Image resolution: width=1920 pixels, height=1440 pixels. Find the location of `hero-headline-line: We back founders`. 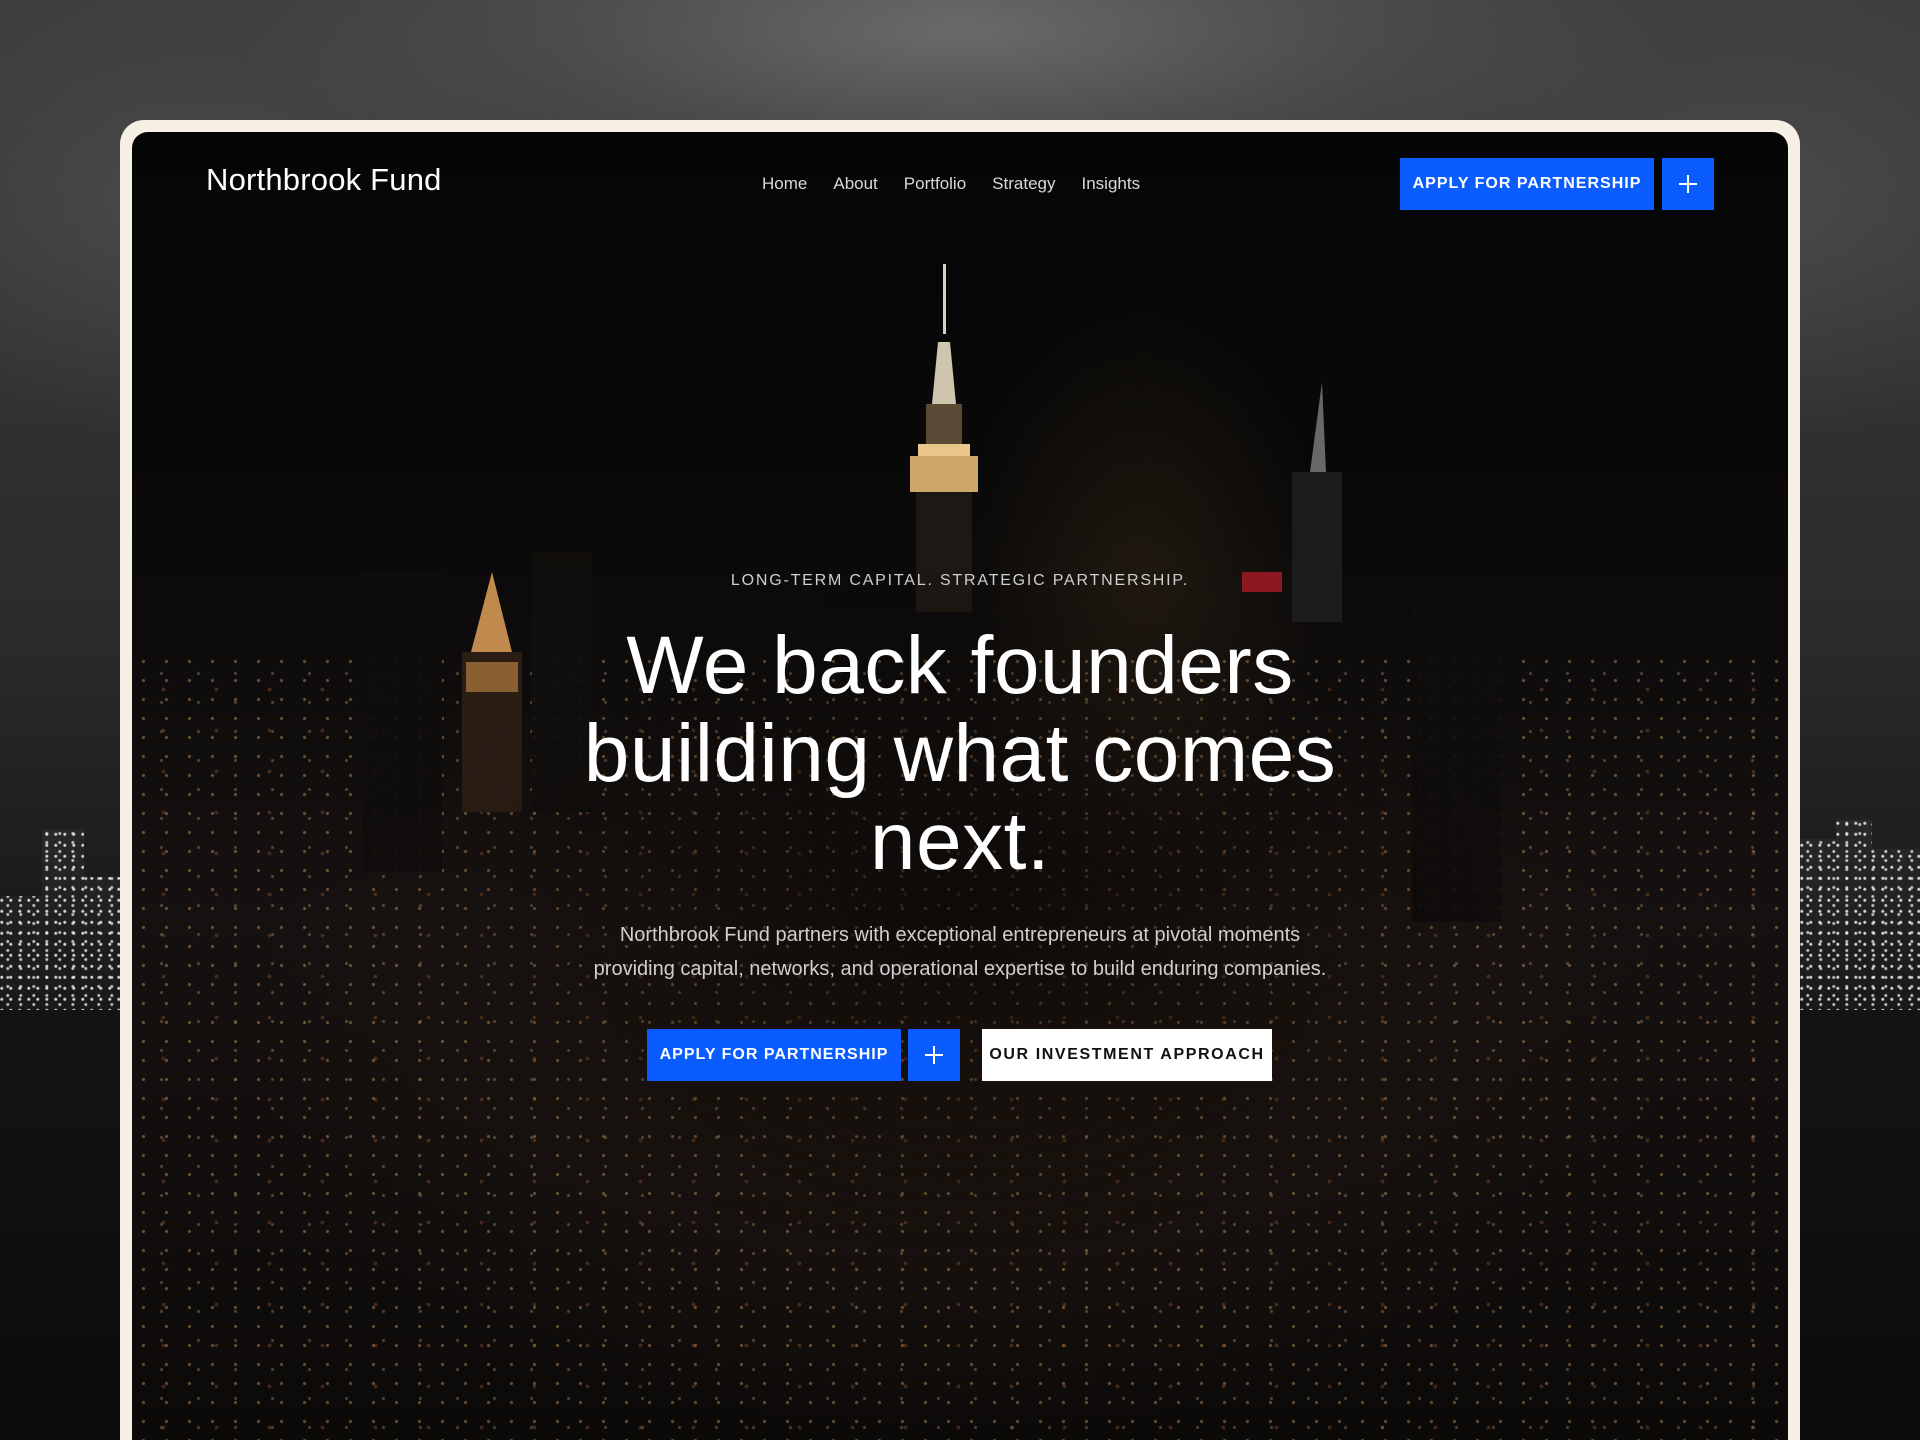

hero-headline-line: We back founders is located at coordinates (960, 665).